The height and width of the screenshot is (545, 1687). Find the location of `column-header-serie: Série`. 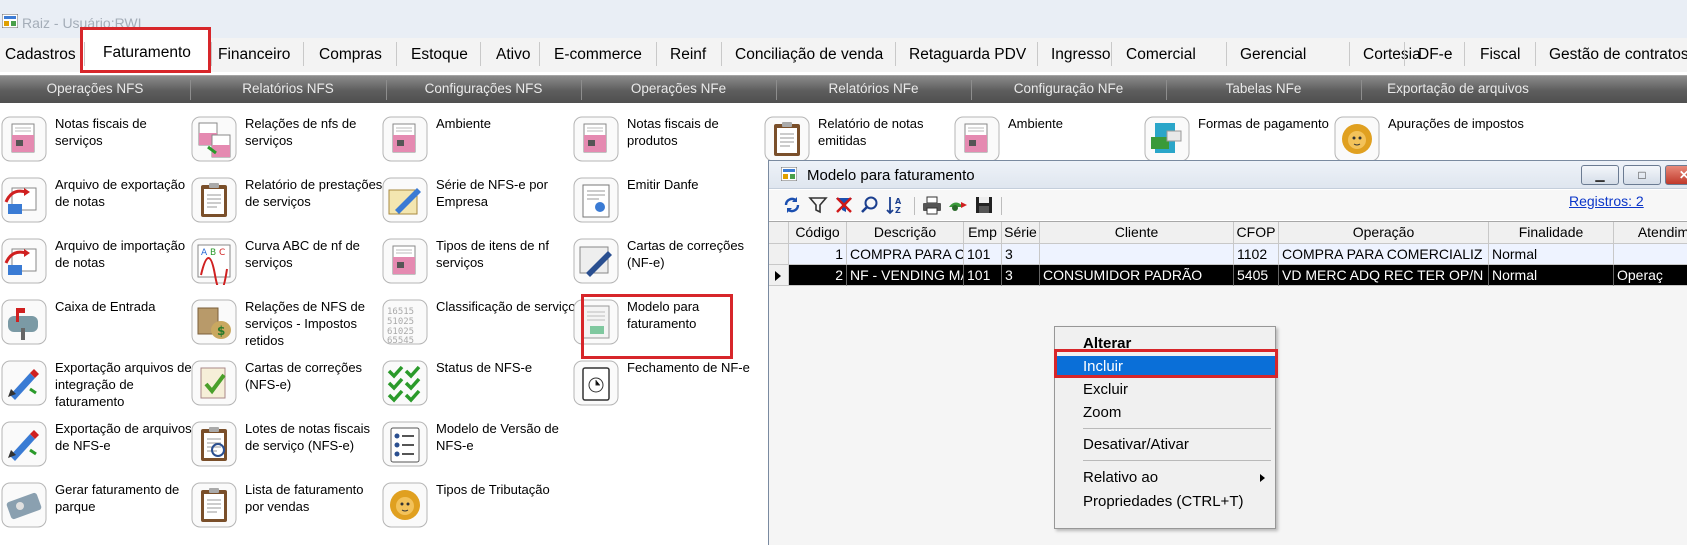

column-header-serie: Série is located at coordinates (1021, 233).